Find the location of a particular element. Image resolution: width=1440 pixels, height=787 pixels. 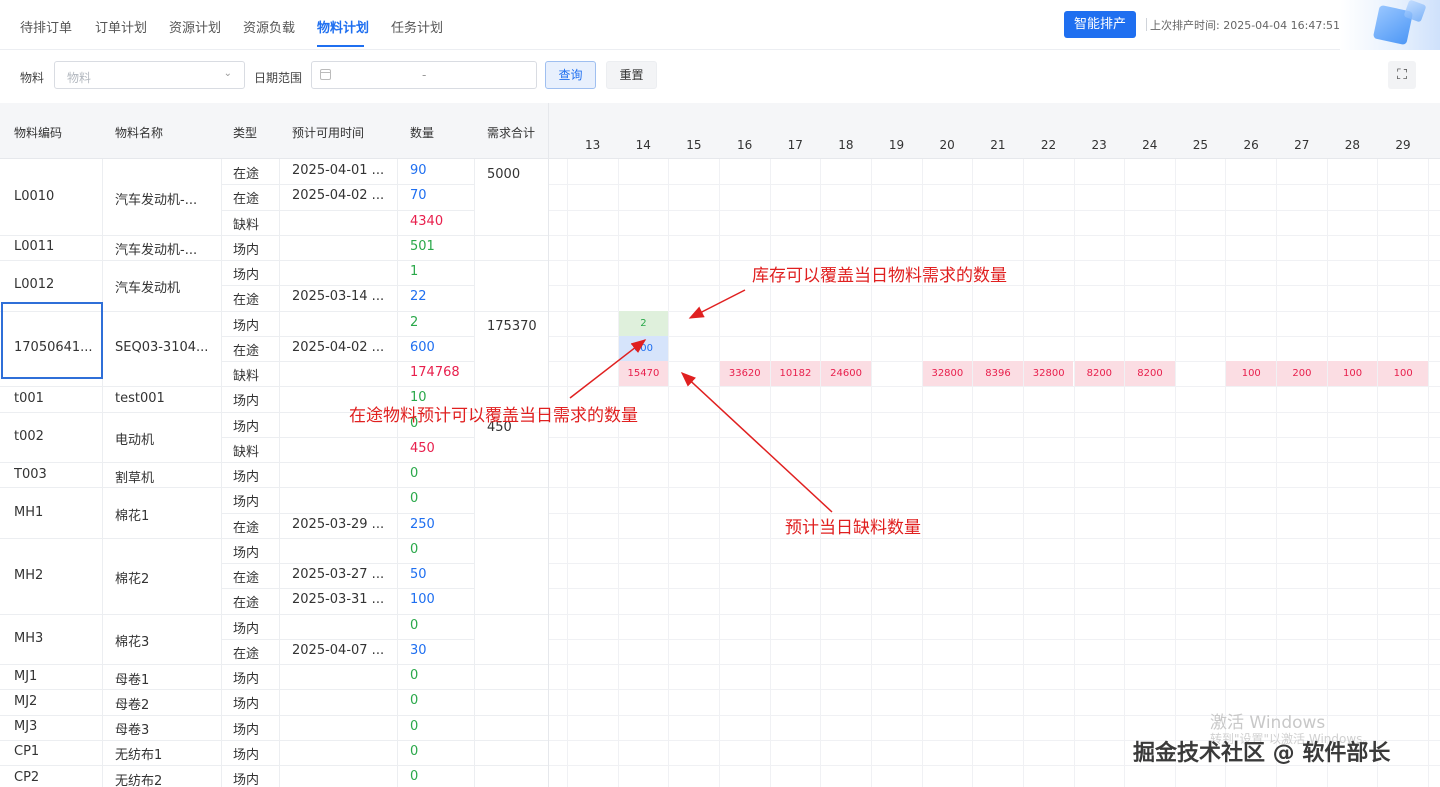

quantity: 30 is located at coordinates (418, 650).